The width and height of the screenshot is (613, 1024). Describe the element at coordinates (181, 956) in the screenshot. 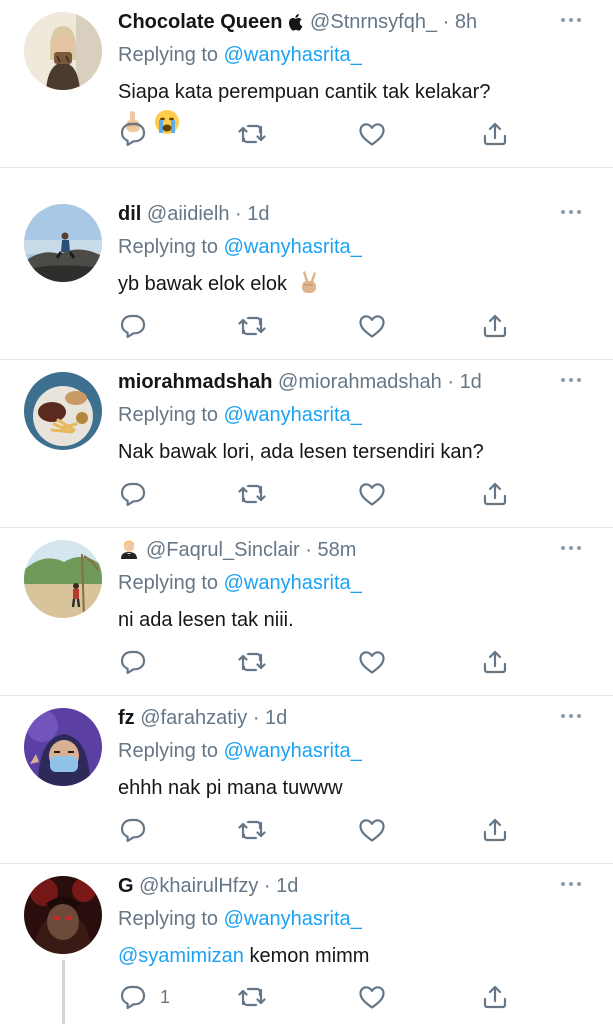

I see `mention-link: @syamimizan` at that location.